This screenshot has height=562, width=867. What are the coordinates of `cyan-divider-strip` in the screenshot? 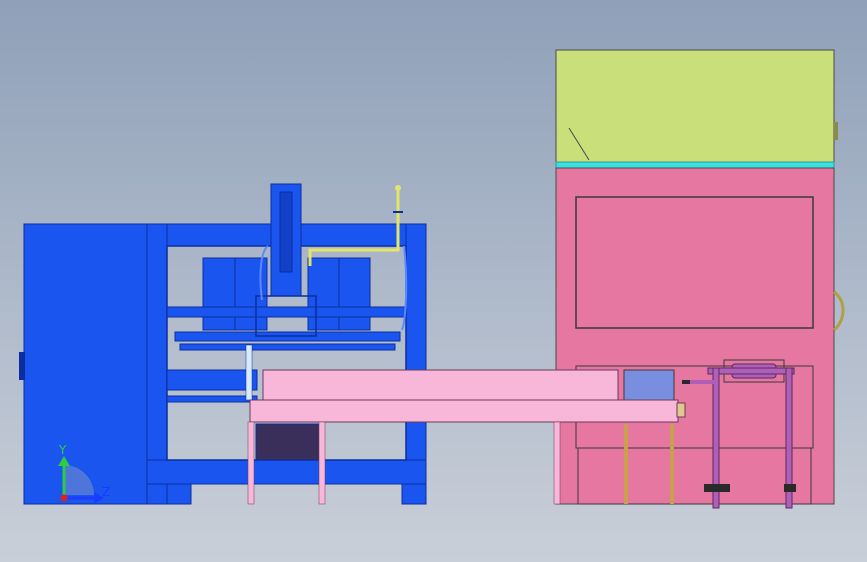 It's located at (695, 165).